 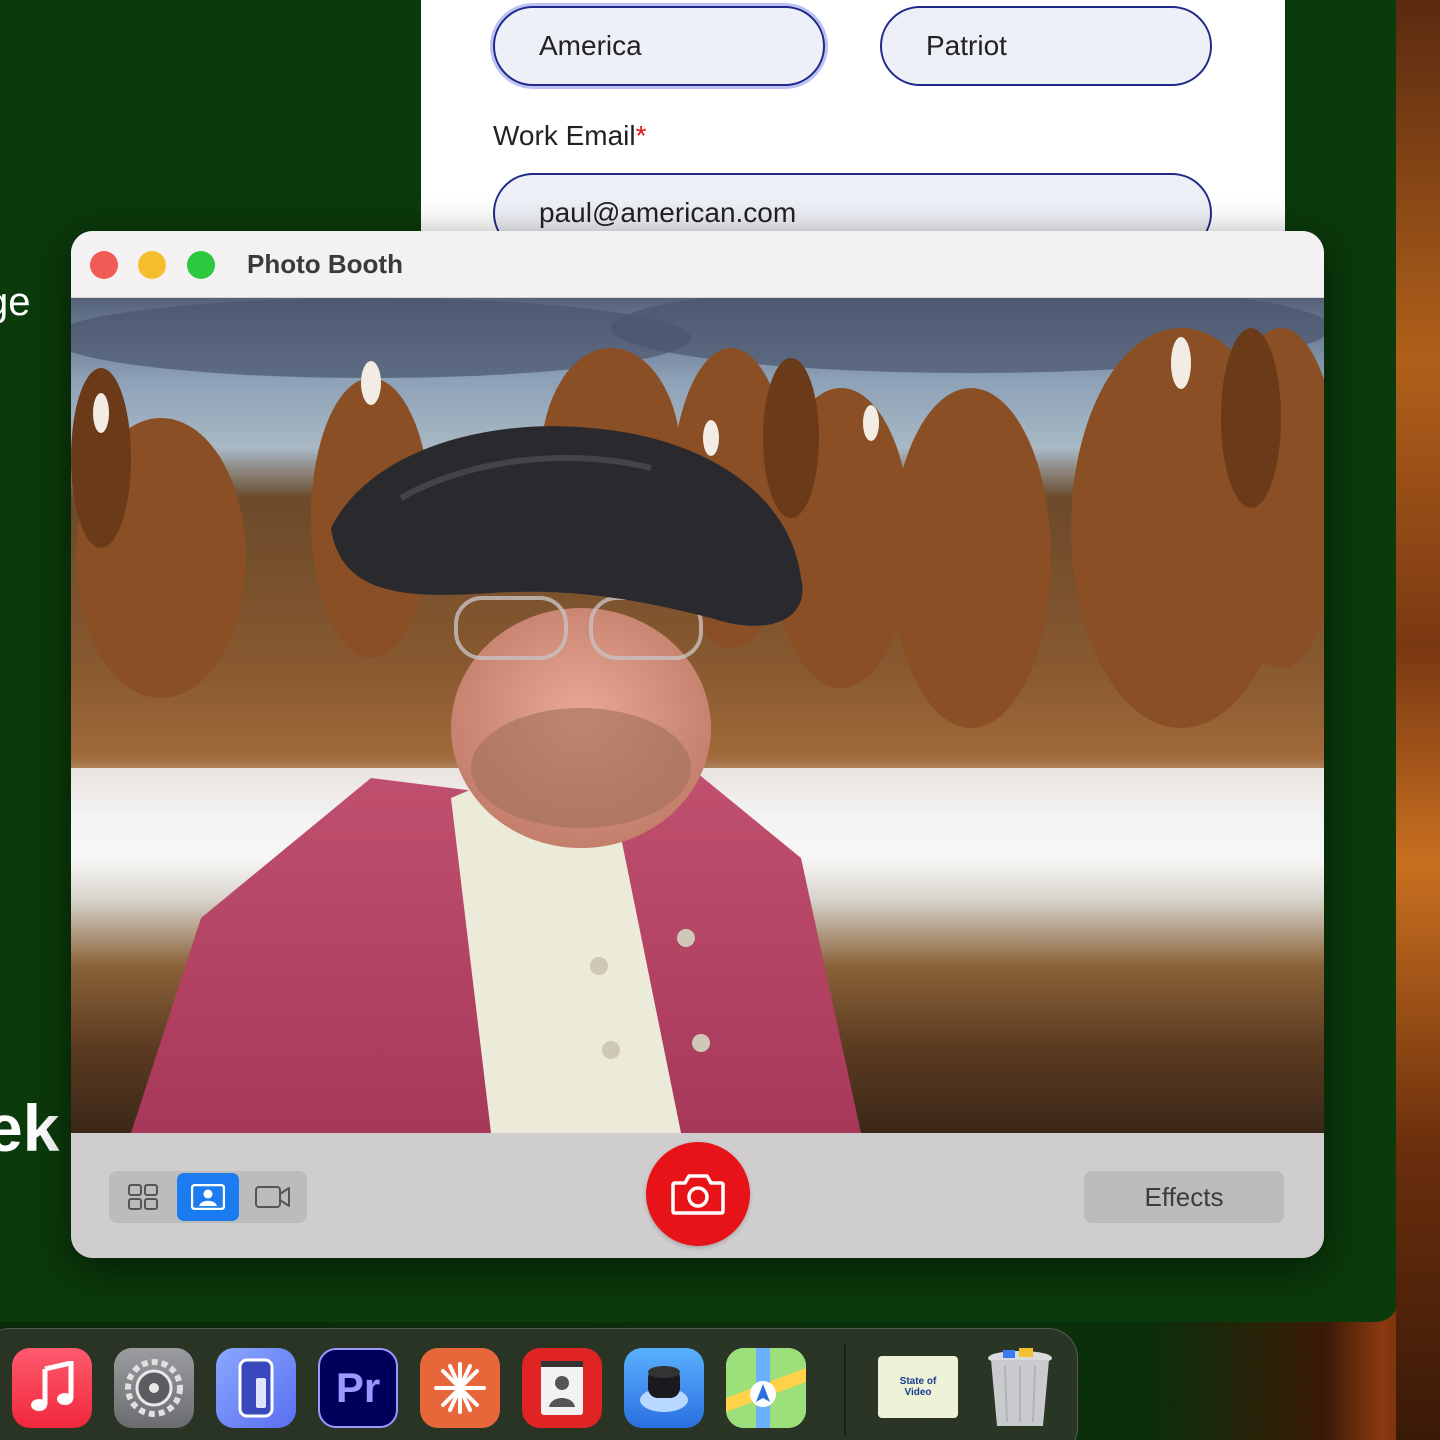 I want to click on video-camera-icon, so click(x=272, y=1197).